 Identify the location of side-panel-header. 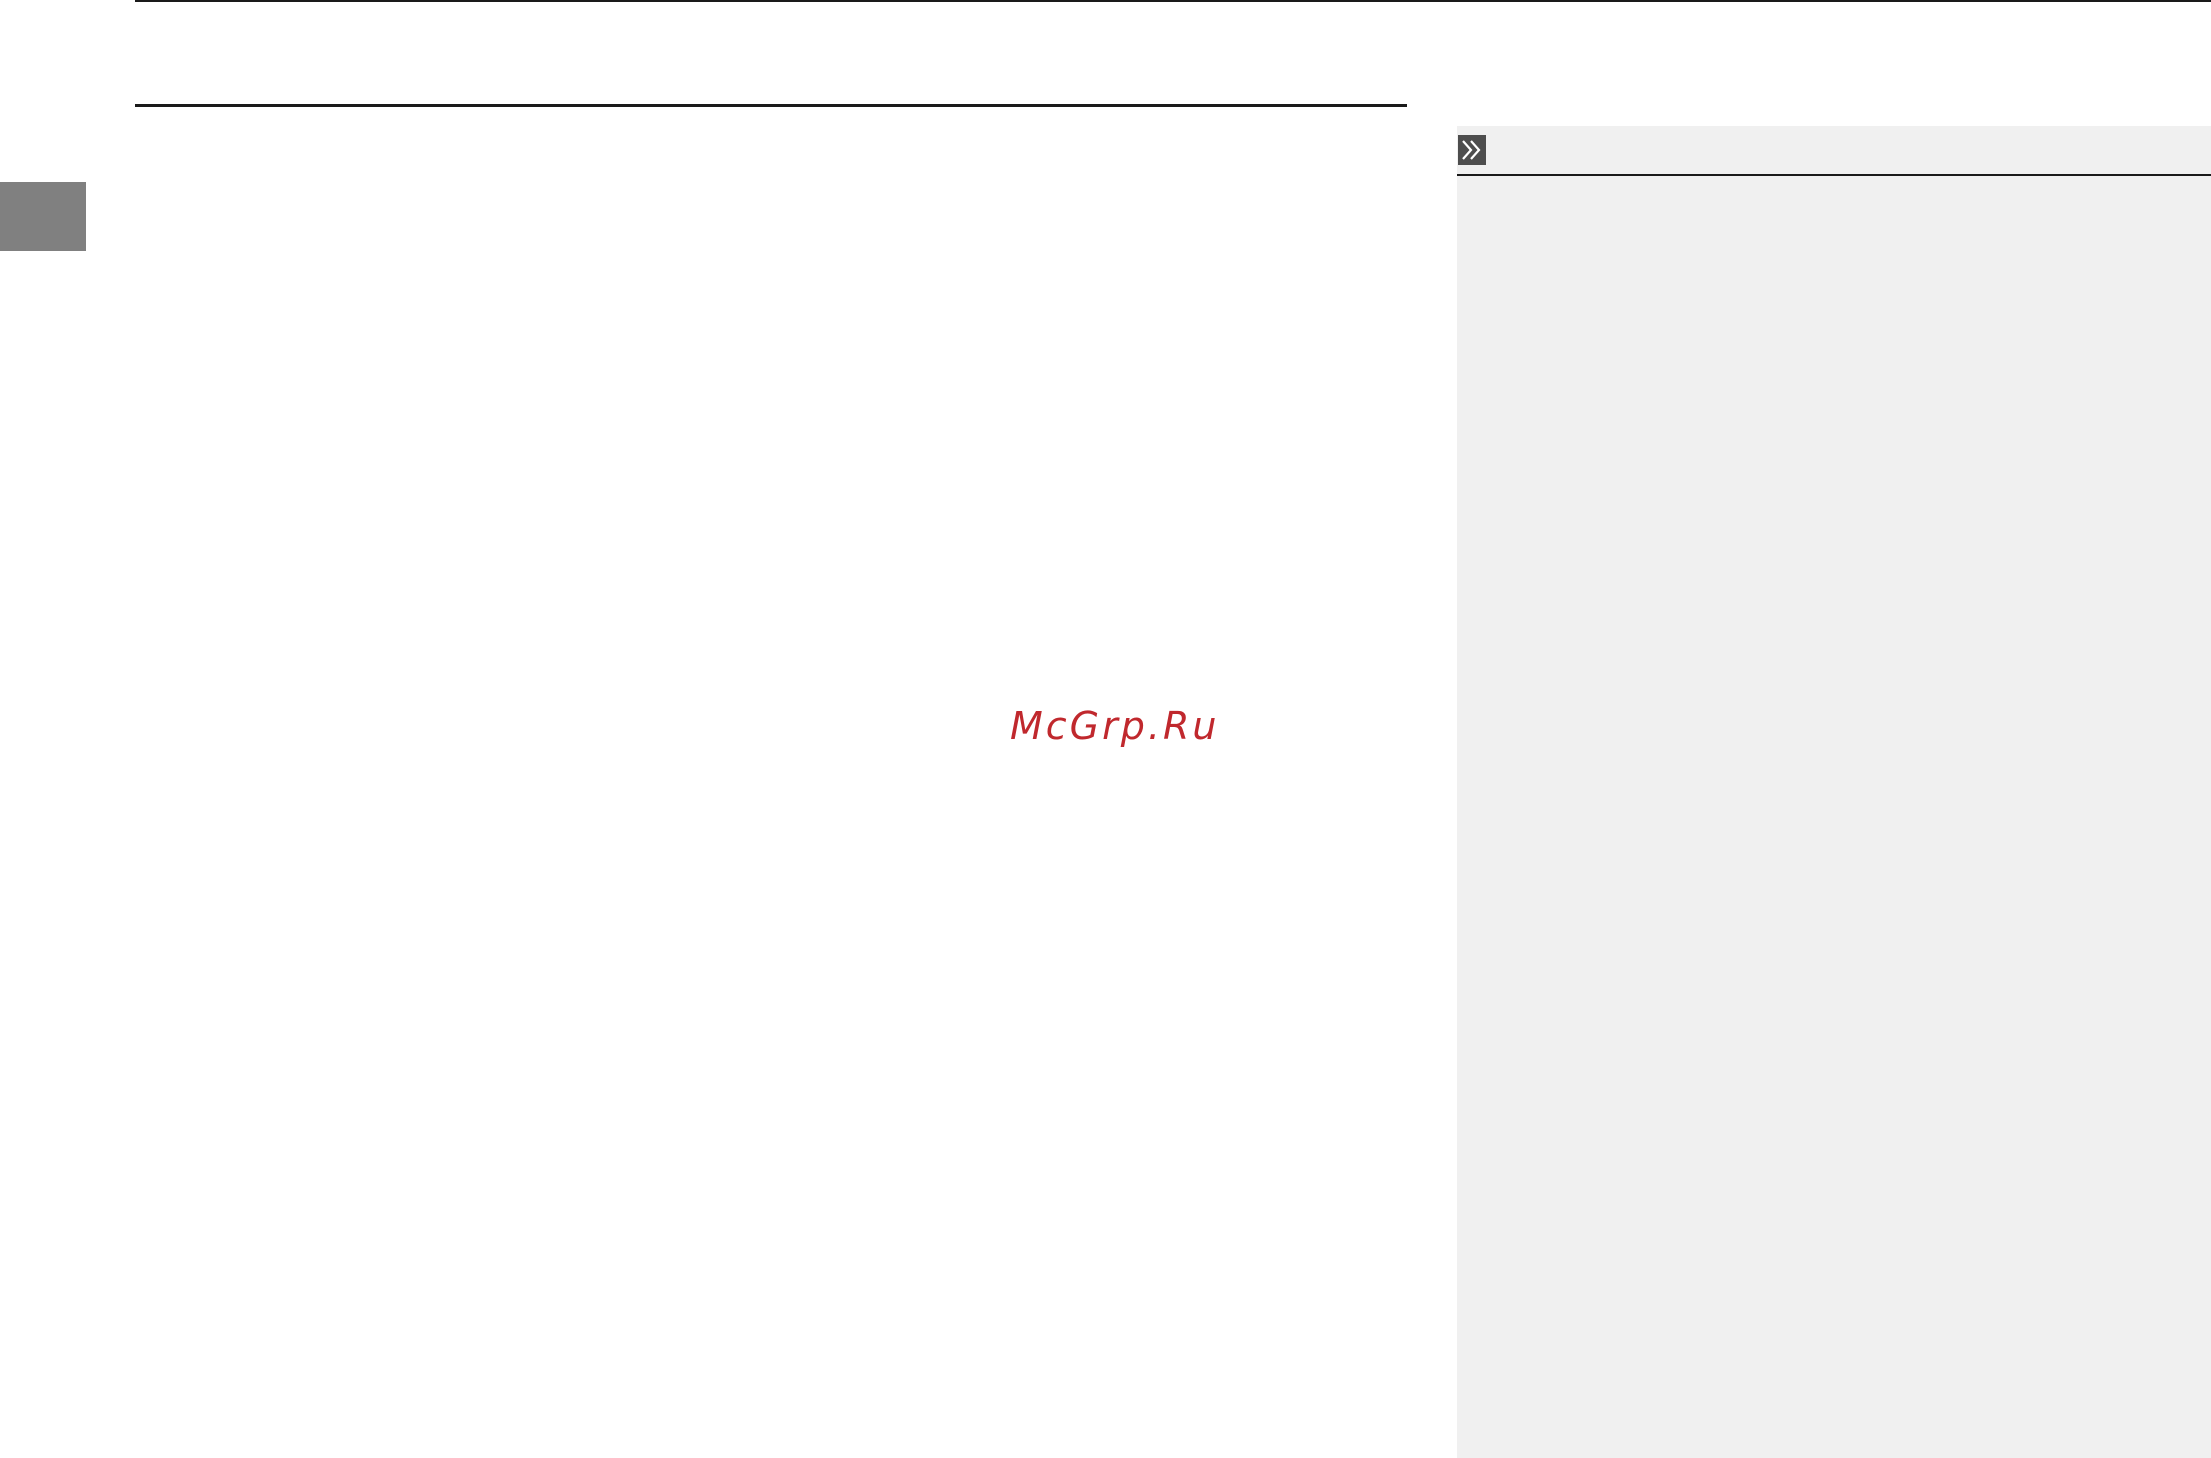
(1834, 151).